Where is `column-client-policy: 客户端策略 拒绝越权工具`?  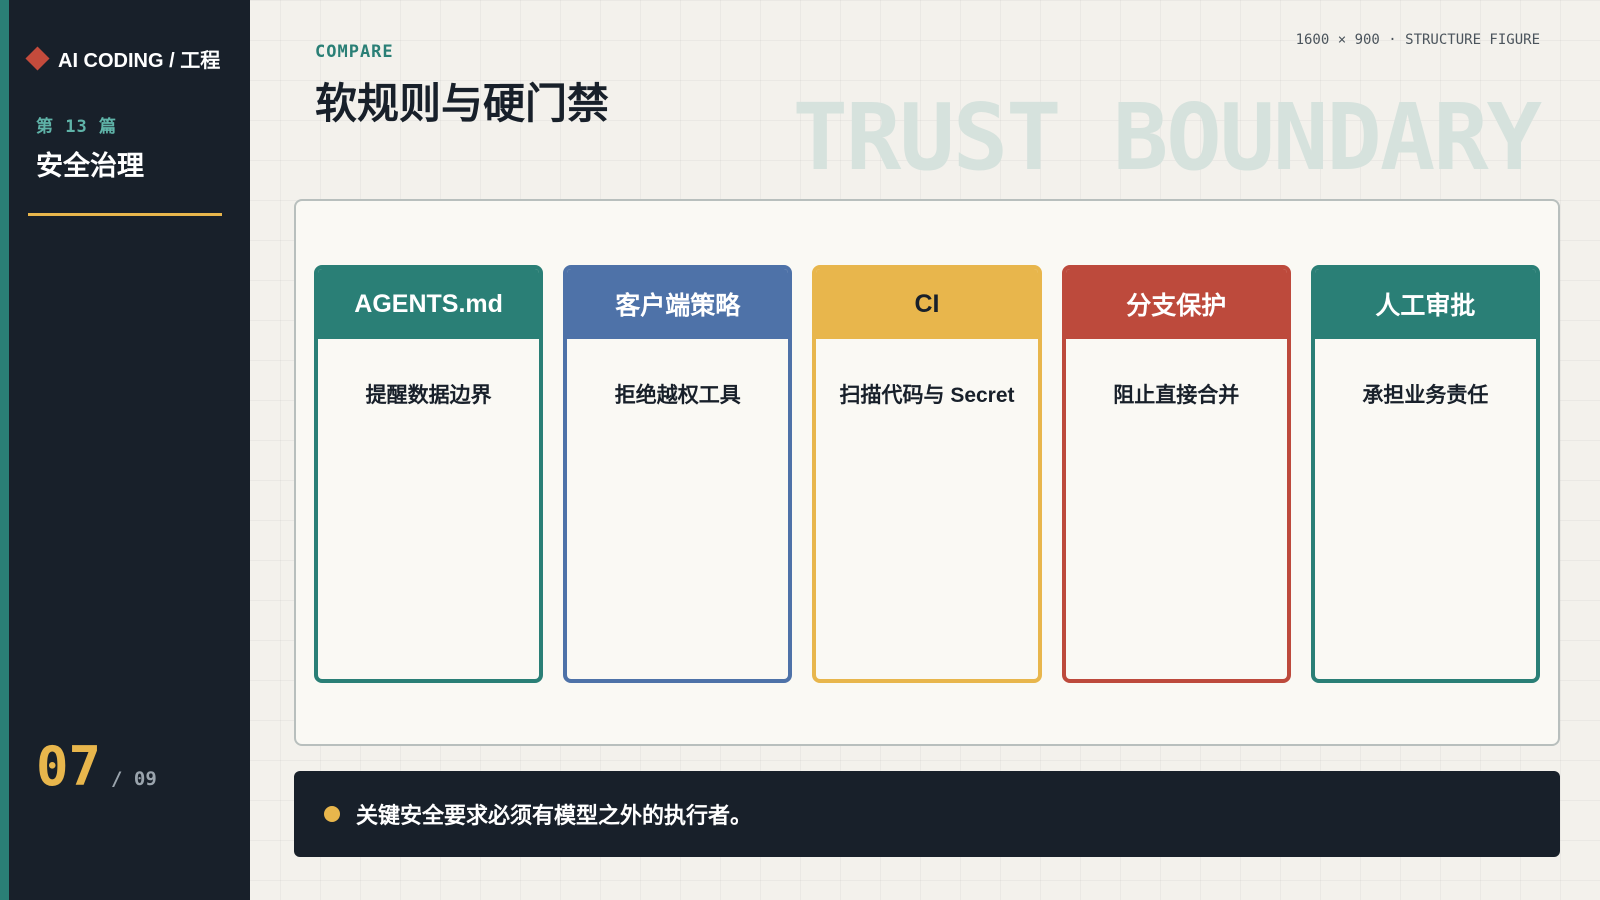
column-client-policy: 客户端策略 拒绝越权工具 is located at coordinates (678, 474).